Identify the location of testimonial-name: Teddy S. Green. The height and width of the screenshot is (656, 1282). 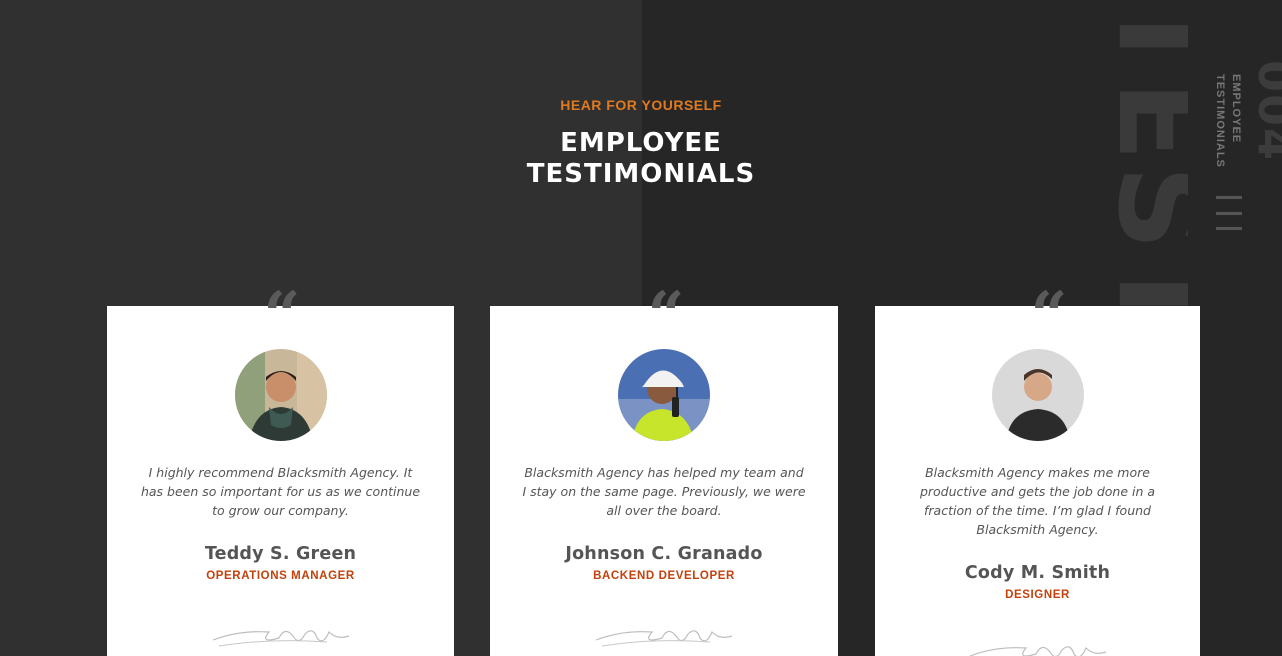
(280, 554).